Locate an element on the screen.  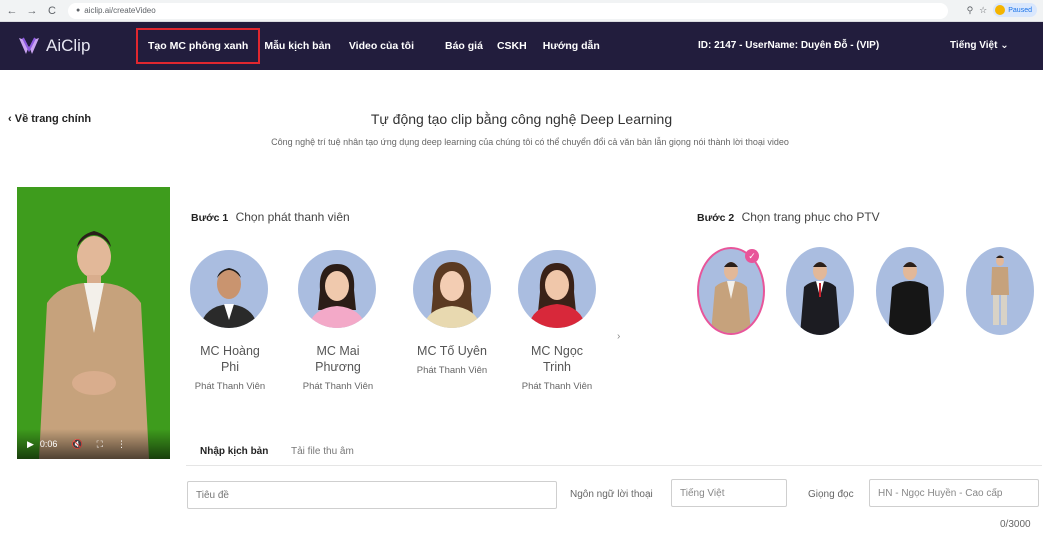
step1-header: Bước 1 Chọn phát thanh viên is located at coordinates (270, 217).